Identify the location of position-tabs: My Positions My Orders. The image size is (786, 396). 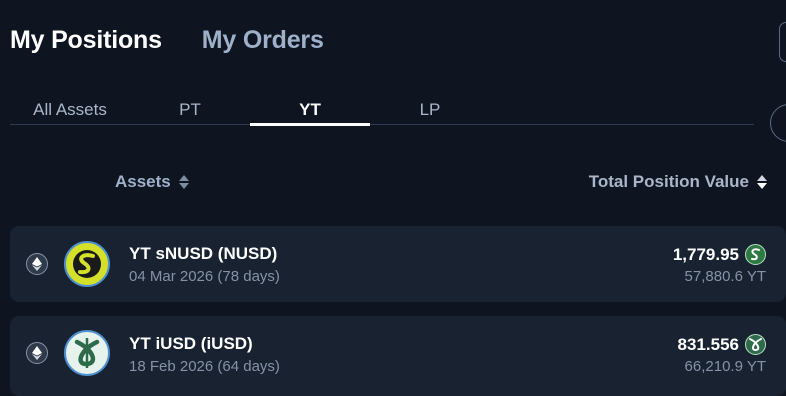
(187, 40).